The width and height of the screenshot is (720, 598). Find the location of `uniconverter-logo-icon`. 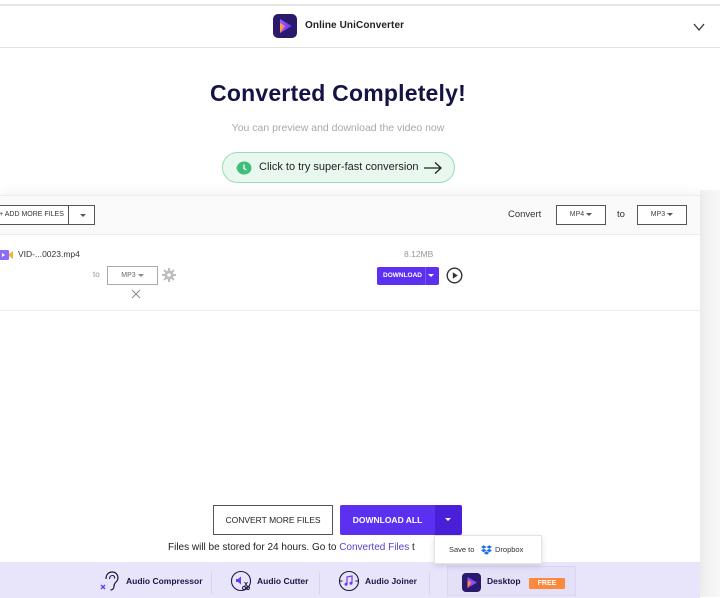

uniconverter-logo-icon is located at coordinates (285, 26).